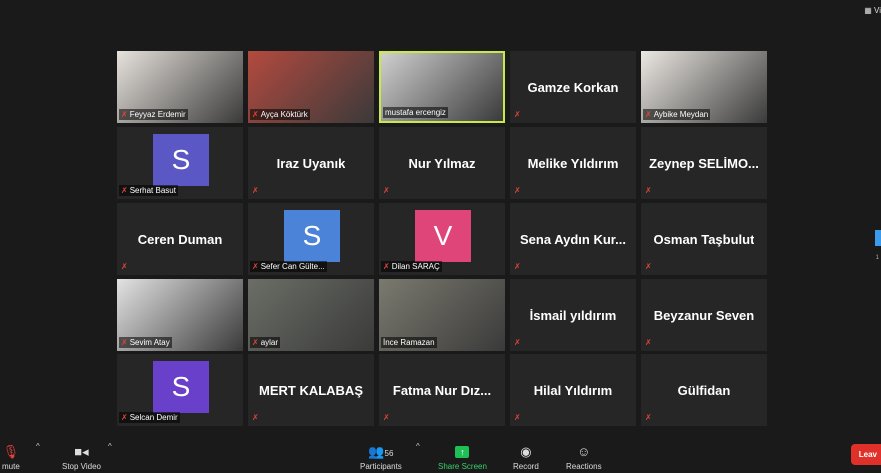 The height and width of the screenshot is (473, 881). I want to click on participant-tile: İsmail yıldırım ✗, so click(573, 315).